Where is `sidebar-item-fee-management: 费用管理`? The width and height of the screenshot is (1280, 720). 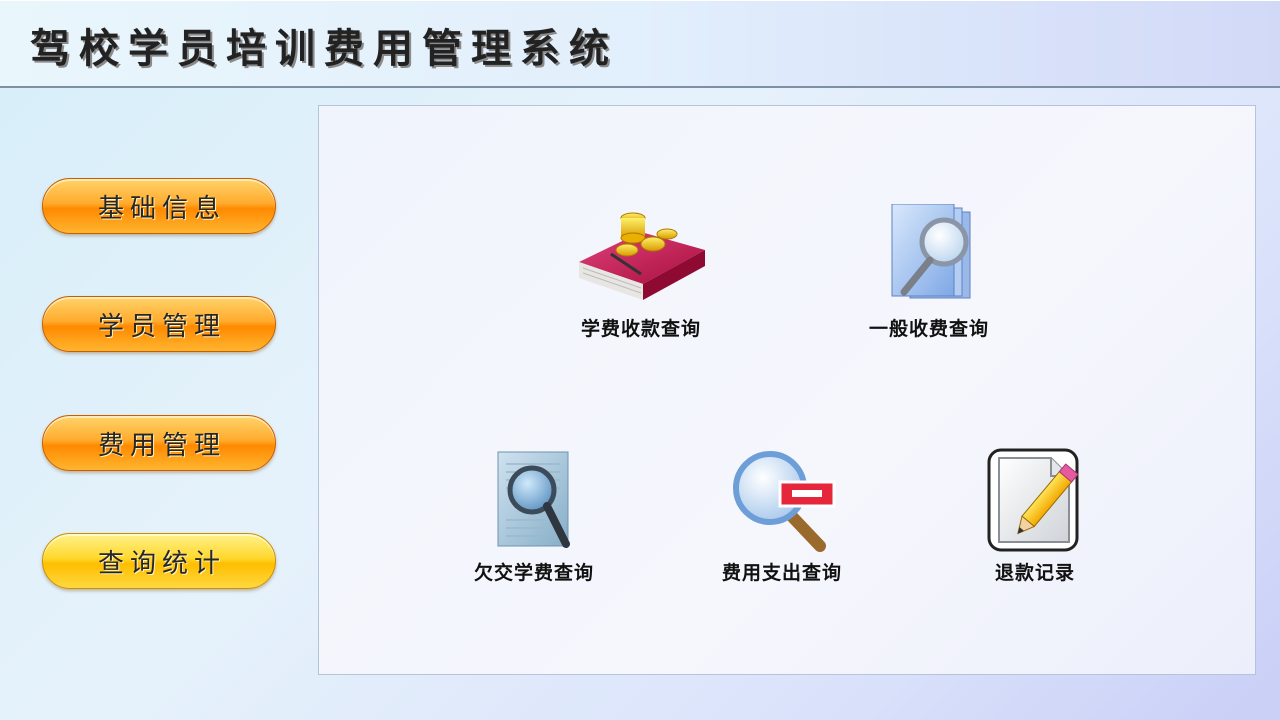 sidebar-item-fee-management: 费用管理 is located at coordinates (159, 443).